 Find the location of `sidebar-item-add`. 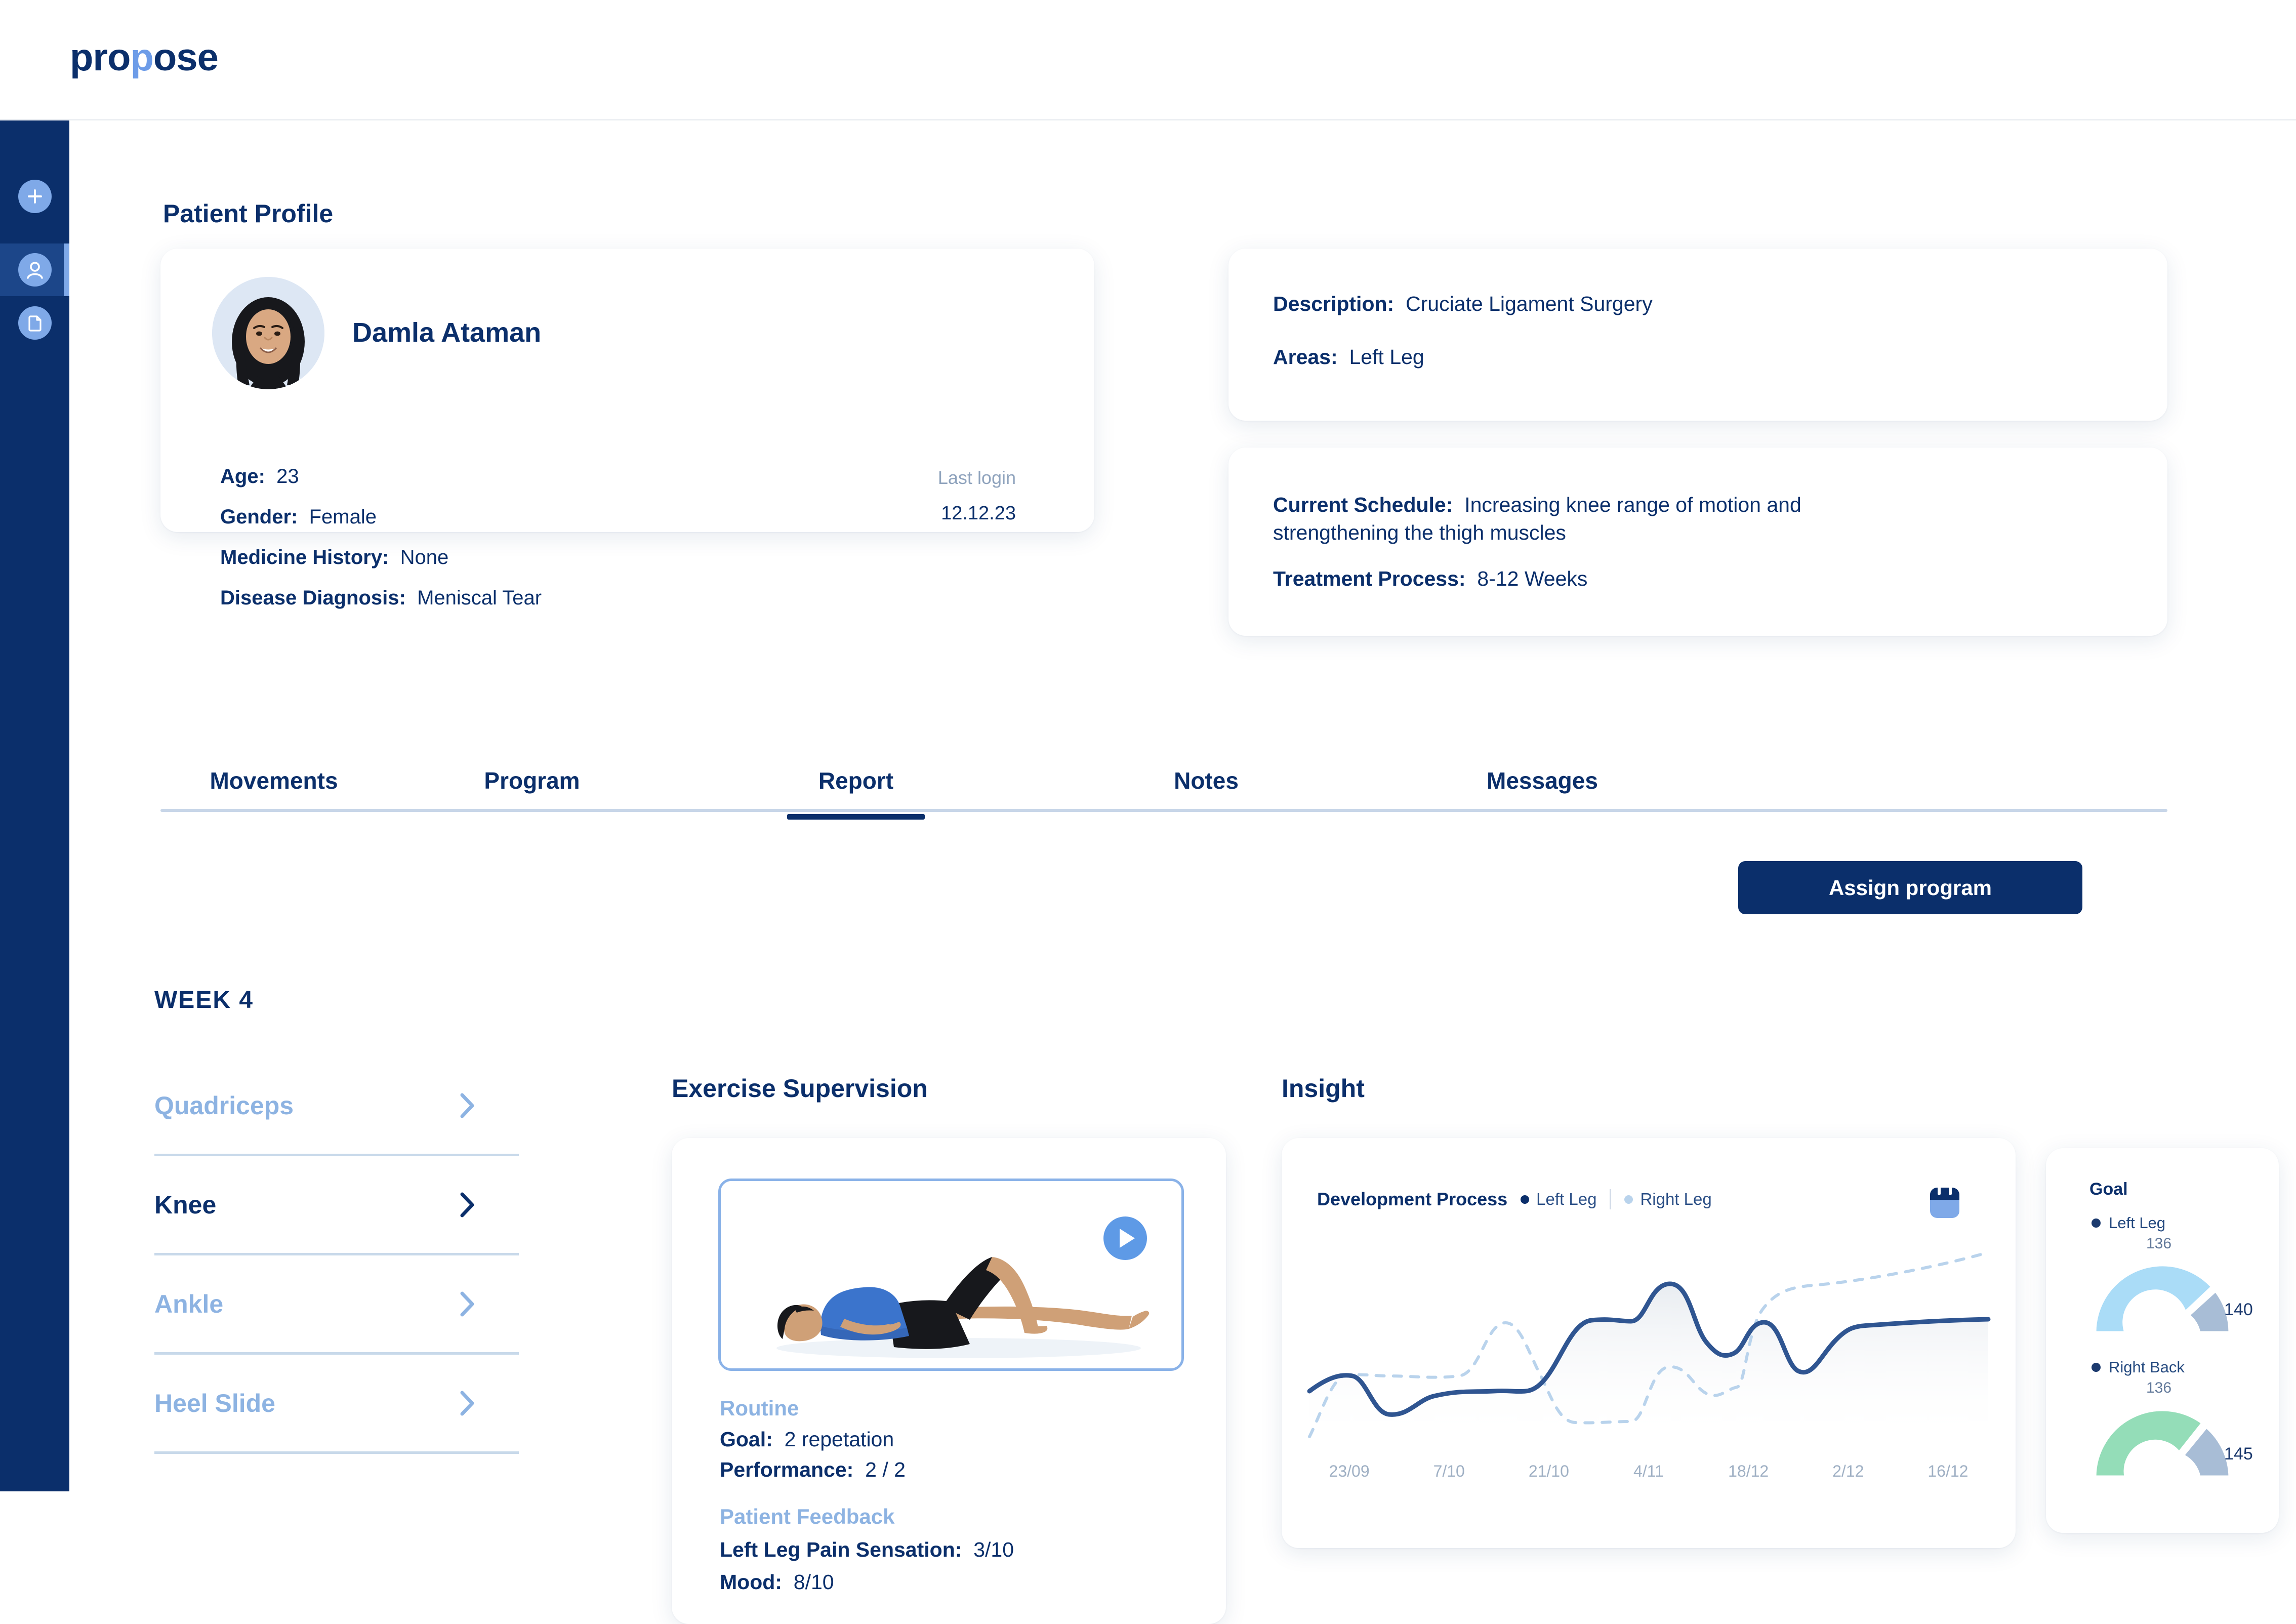

sidebar-item-add is located at coordinates (34, 196).